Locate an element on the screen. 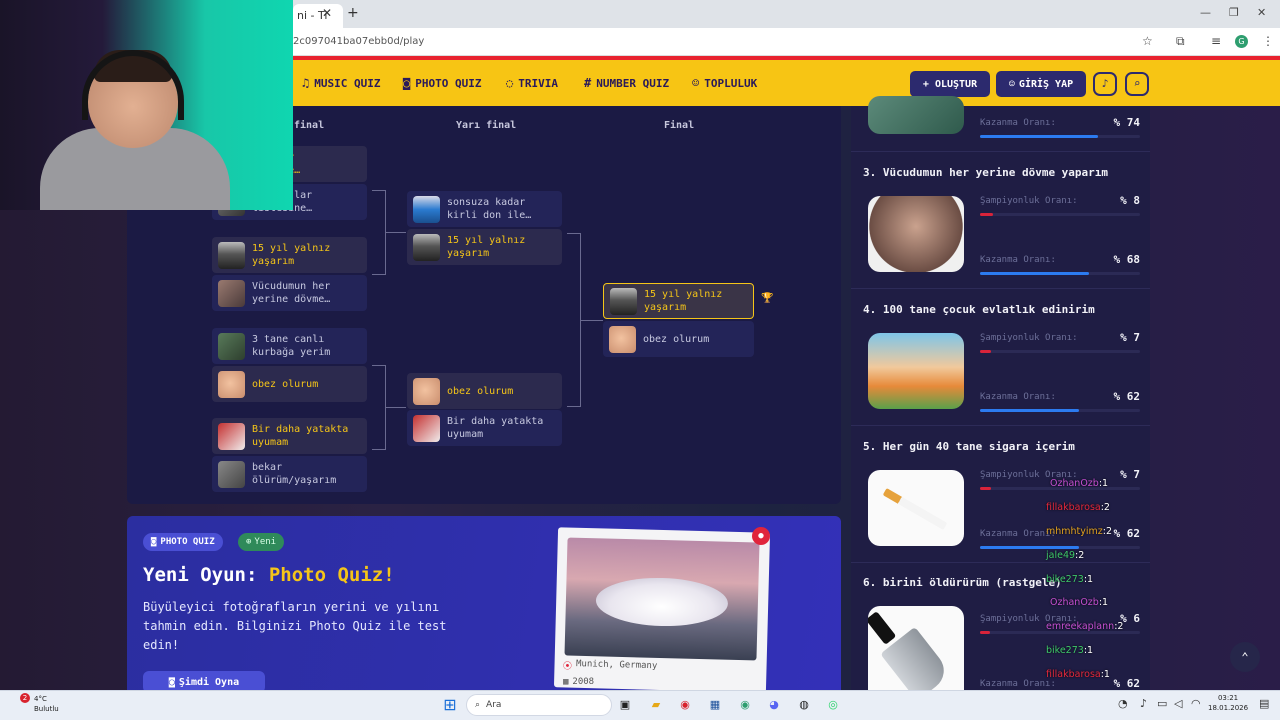 This screenshot has width=1280, height=720. start-menu-icon: ⊞ is located at coordinates (450, 705).